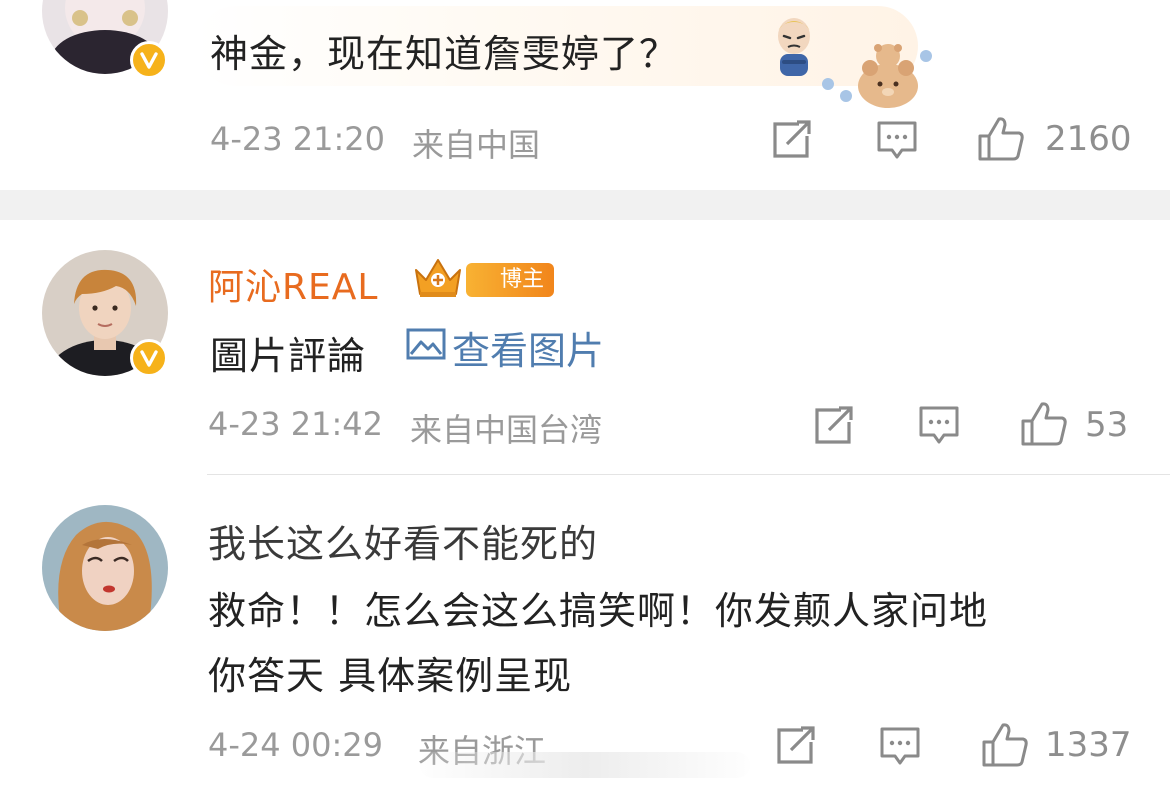 The height and width of the screenshot is (793, 1170). Describe the element at coordinates (585, 765) in the screenshot. I see `watermark` at that location.